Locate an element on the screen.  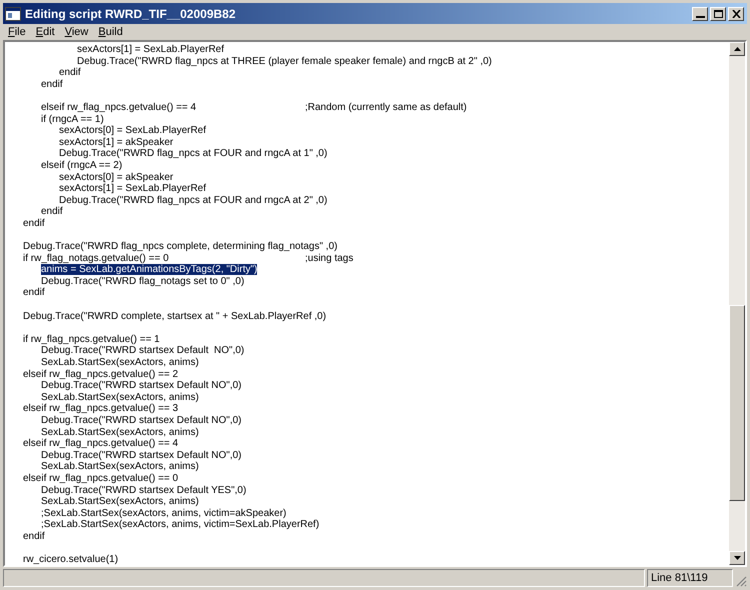
code-line: rw_cicero.setvalue(1) is located at coordinates (70, 559).